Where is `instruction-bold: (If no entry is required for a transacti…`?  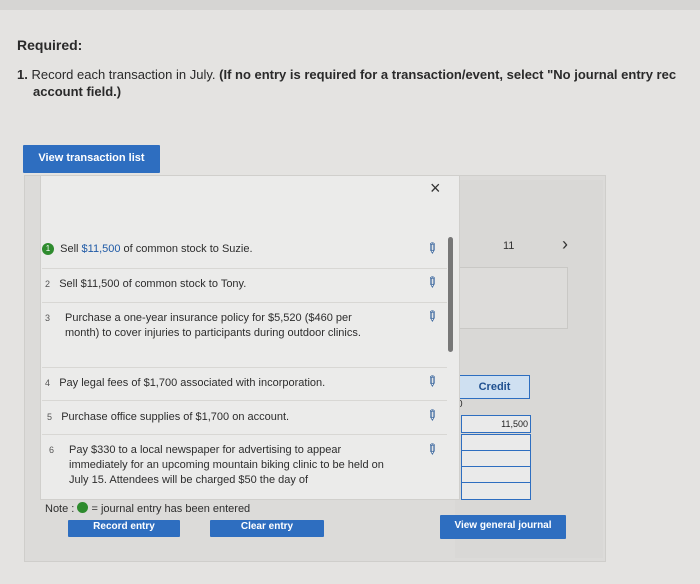
instruction-bold: (If no entry is required for a transacti… is located at coordinates (448, 74).